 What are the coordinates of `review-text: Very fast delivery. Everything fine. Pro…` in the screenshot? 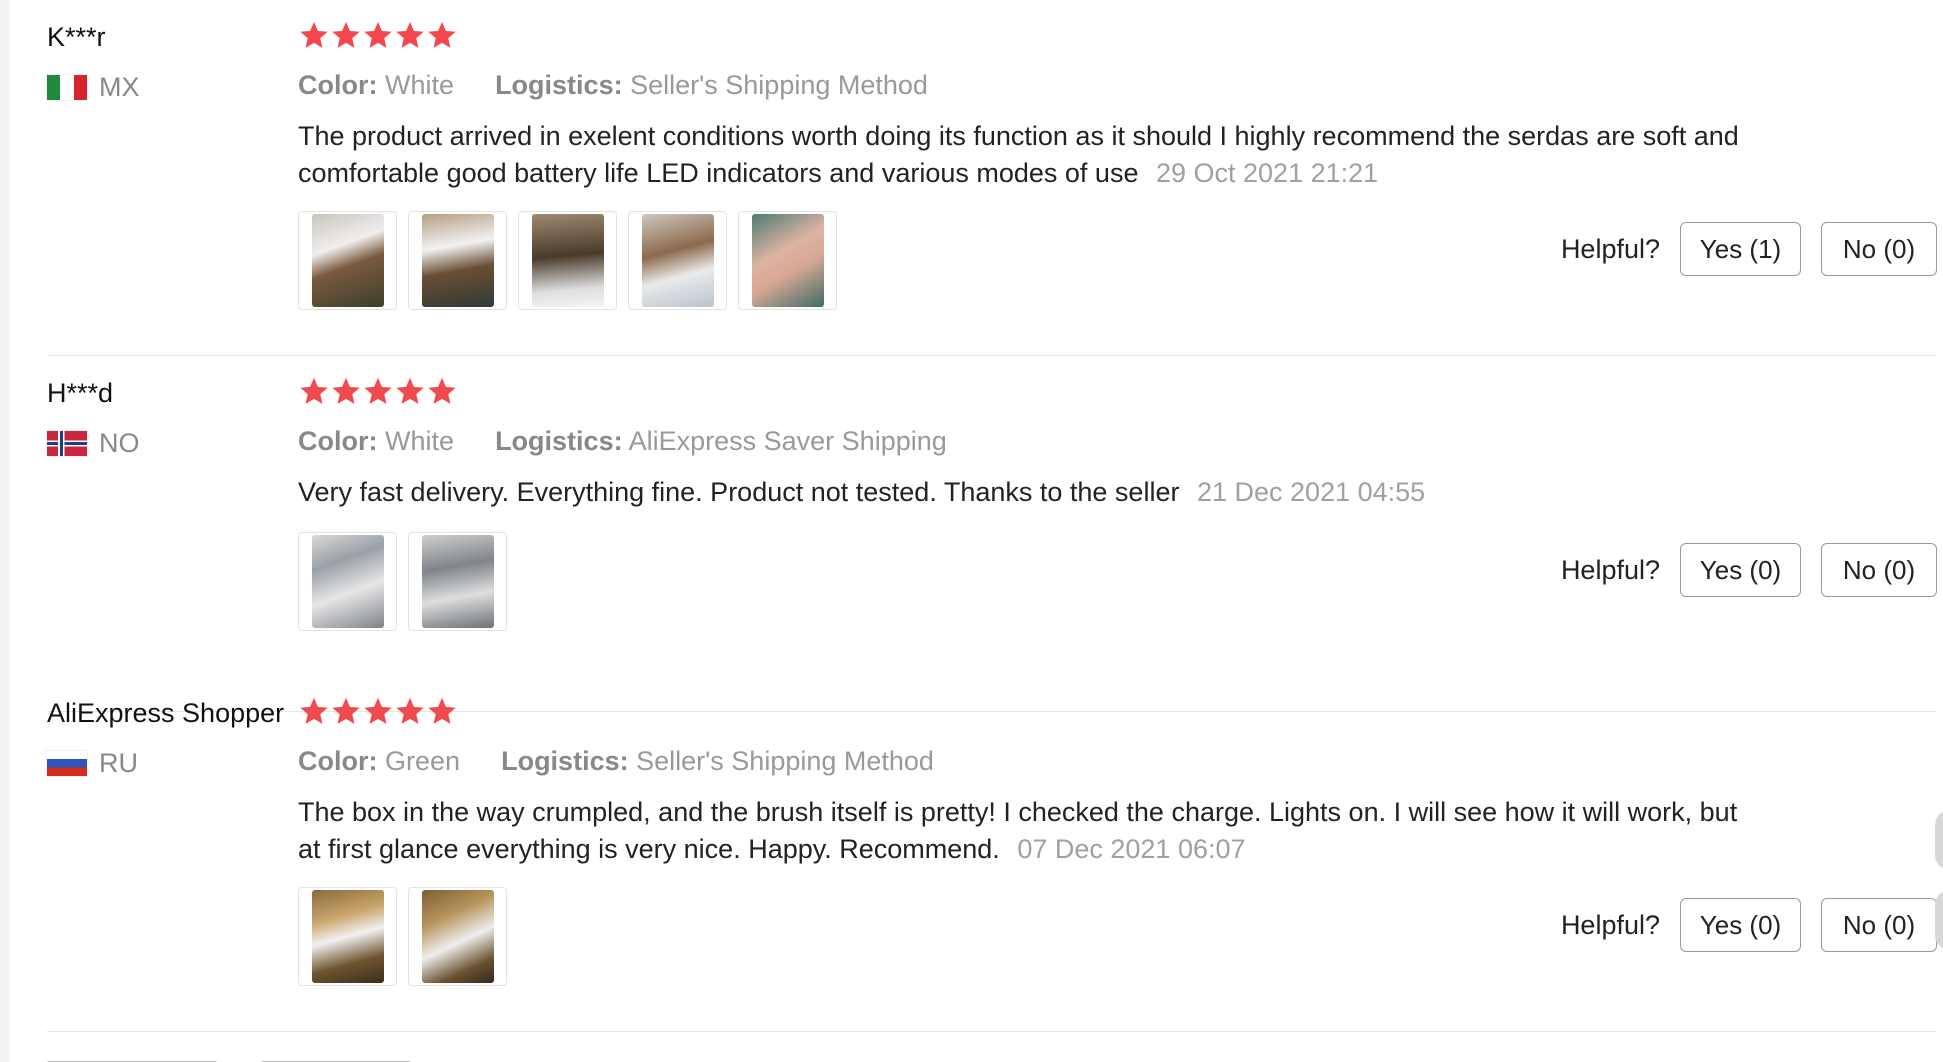 It's located at (739, 492).